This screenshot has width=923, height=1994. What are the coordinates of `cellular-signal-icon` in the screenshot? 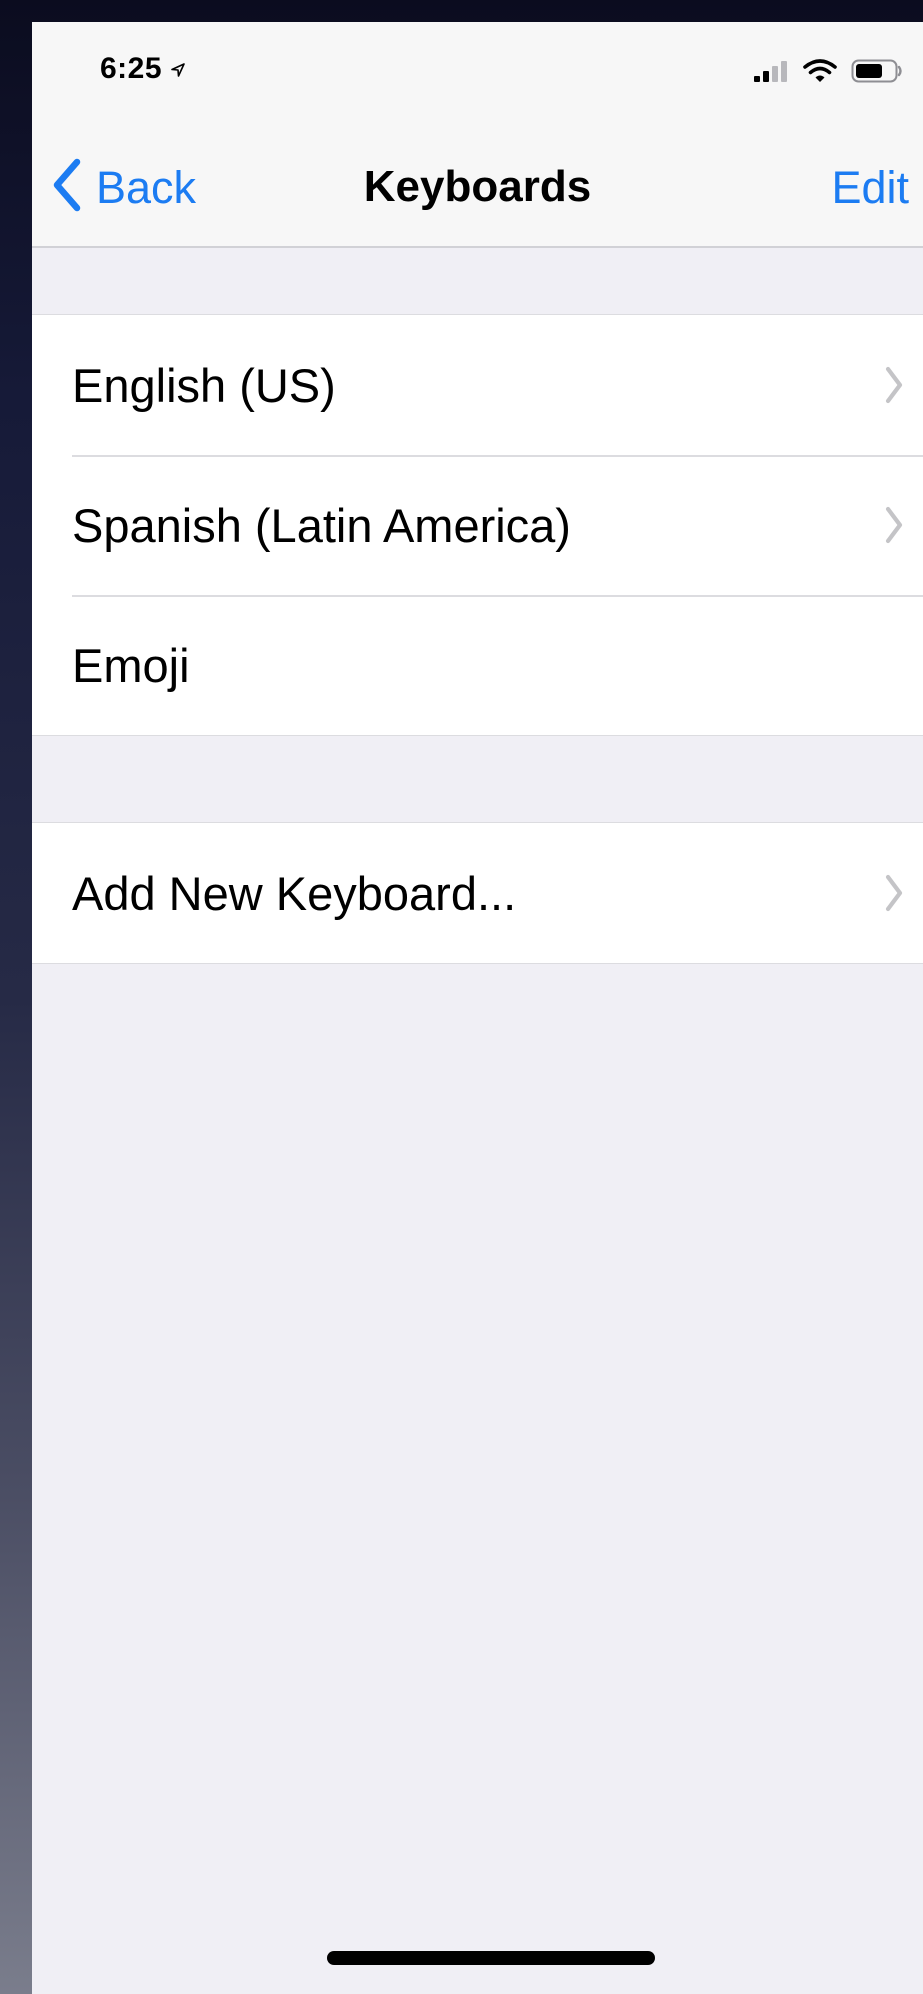 It's located at (771, 73).